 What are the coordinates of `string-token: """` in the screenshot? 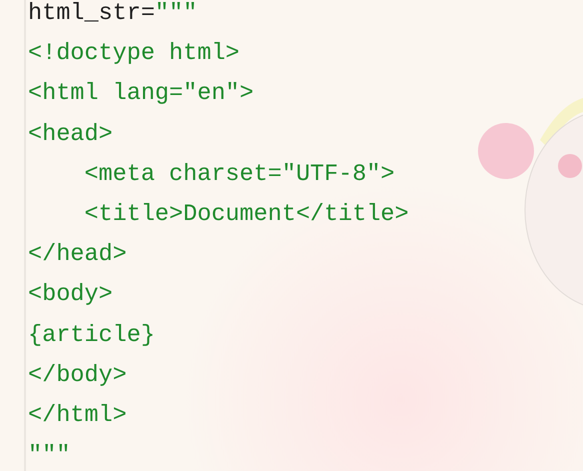 It's located at (176, 13).